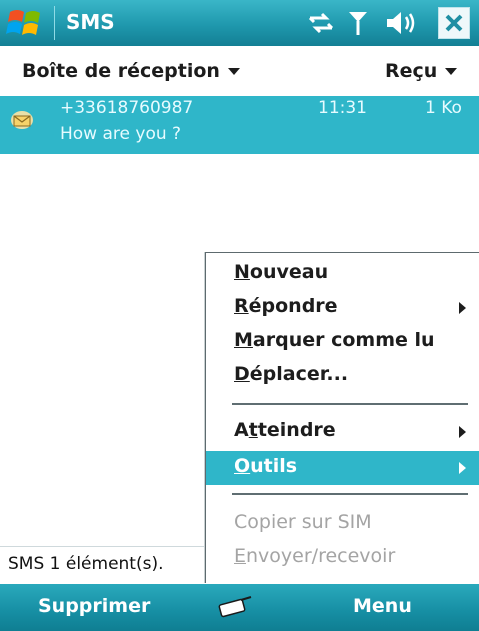  What do you see at coordinates (411, 71) in the screenshot?
I see `sort-label: Reçu` at bounding box center [411, 71].